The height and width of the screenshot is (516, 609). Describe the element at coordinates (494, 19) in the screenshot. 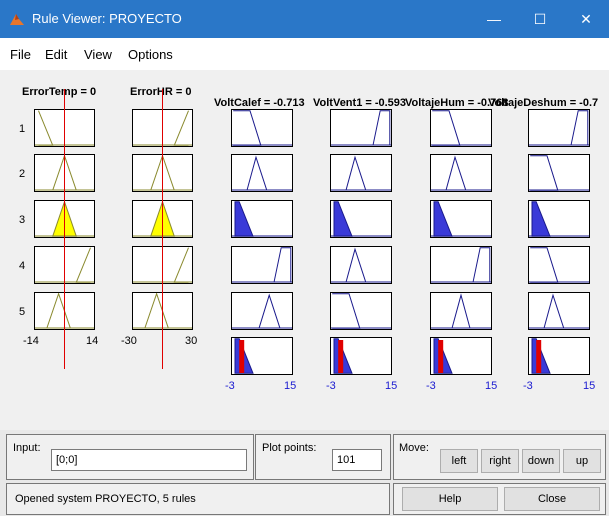

I see `minimize-button: —` at that location.